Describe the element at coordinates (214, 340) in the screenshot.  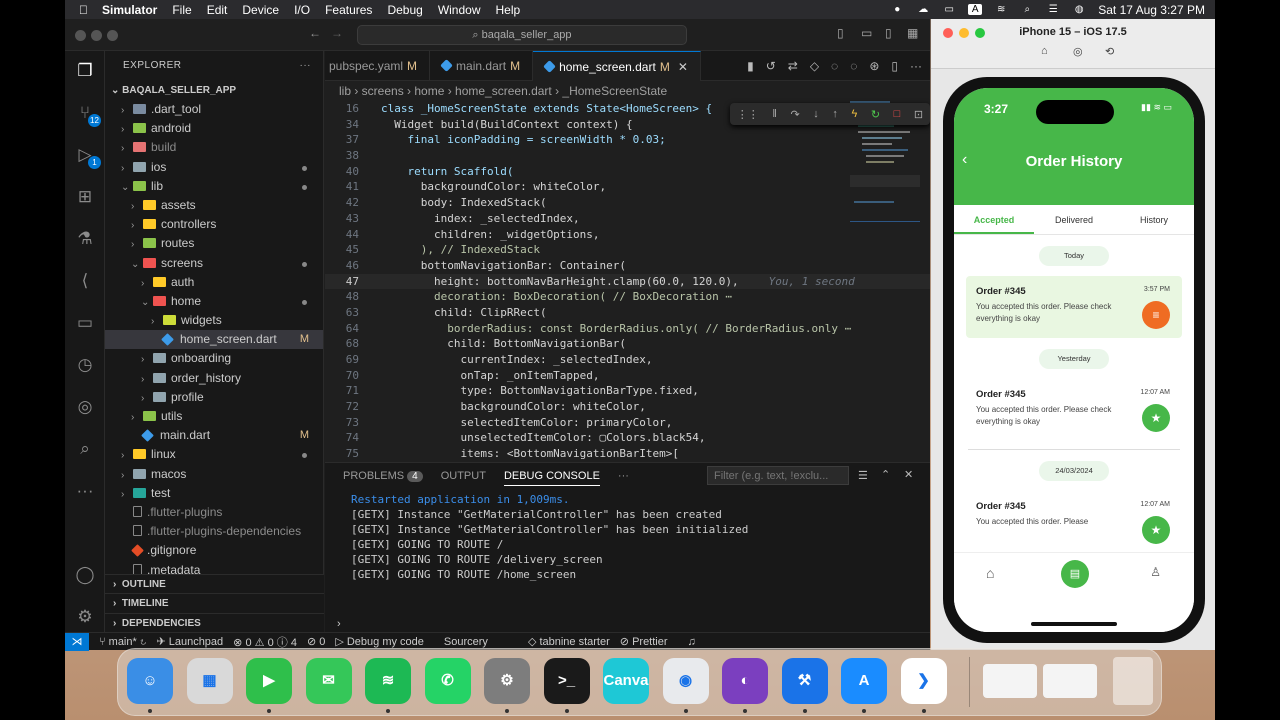
I see `tree-item: home_screen.dart M` at that location.